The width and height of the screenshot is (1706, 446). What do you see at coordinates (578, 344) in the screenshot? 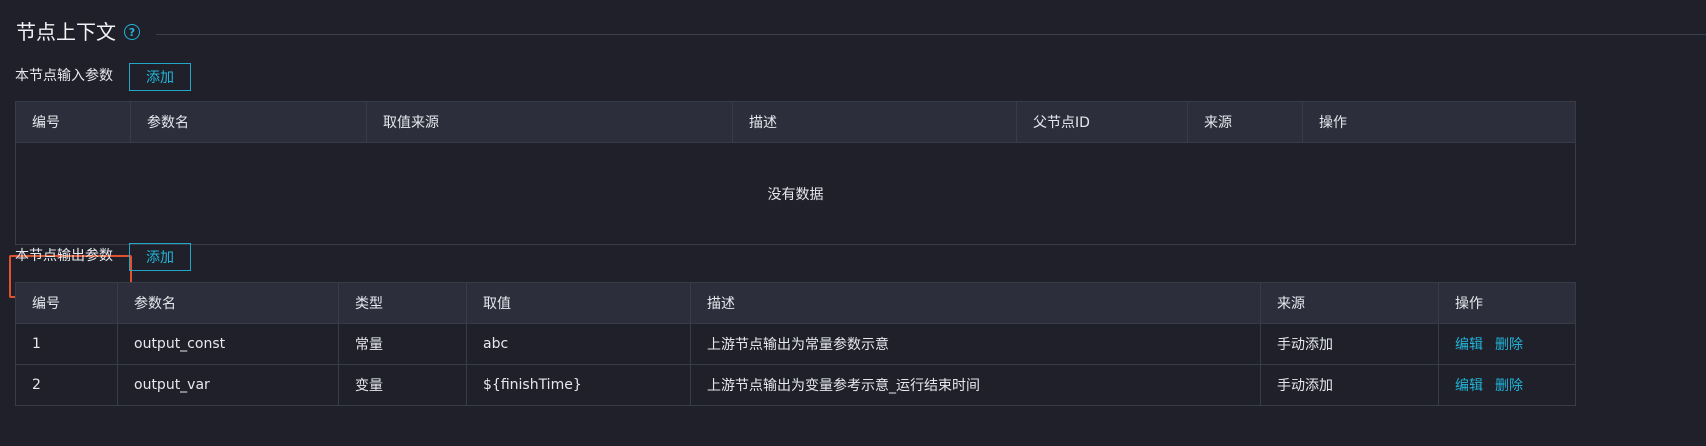
I see `cell-value: abc` at bounding box center [578, 344].